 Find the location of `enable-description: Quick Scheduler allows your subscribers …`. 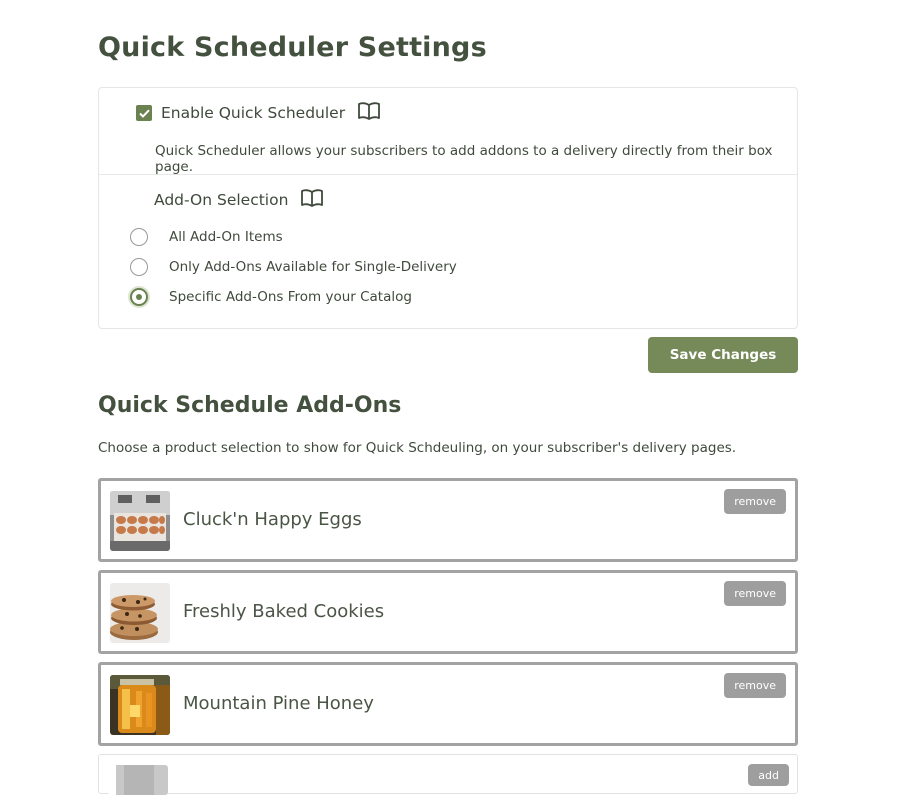

enable-description: Quick Scheduler allows your subscribers … is located at coordinates (464, 159).